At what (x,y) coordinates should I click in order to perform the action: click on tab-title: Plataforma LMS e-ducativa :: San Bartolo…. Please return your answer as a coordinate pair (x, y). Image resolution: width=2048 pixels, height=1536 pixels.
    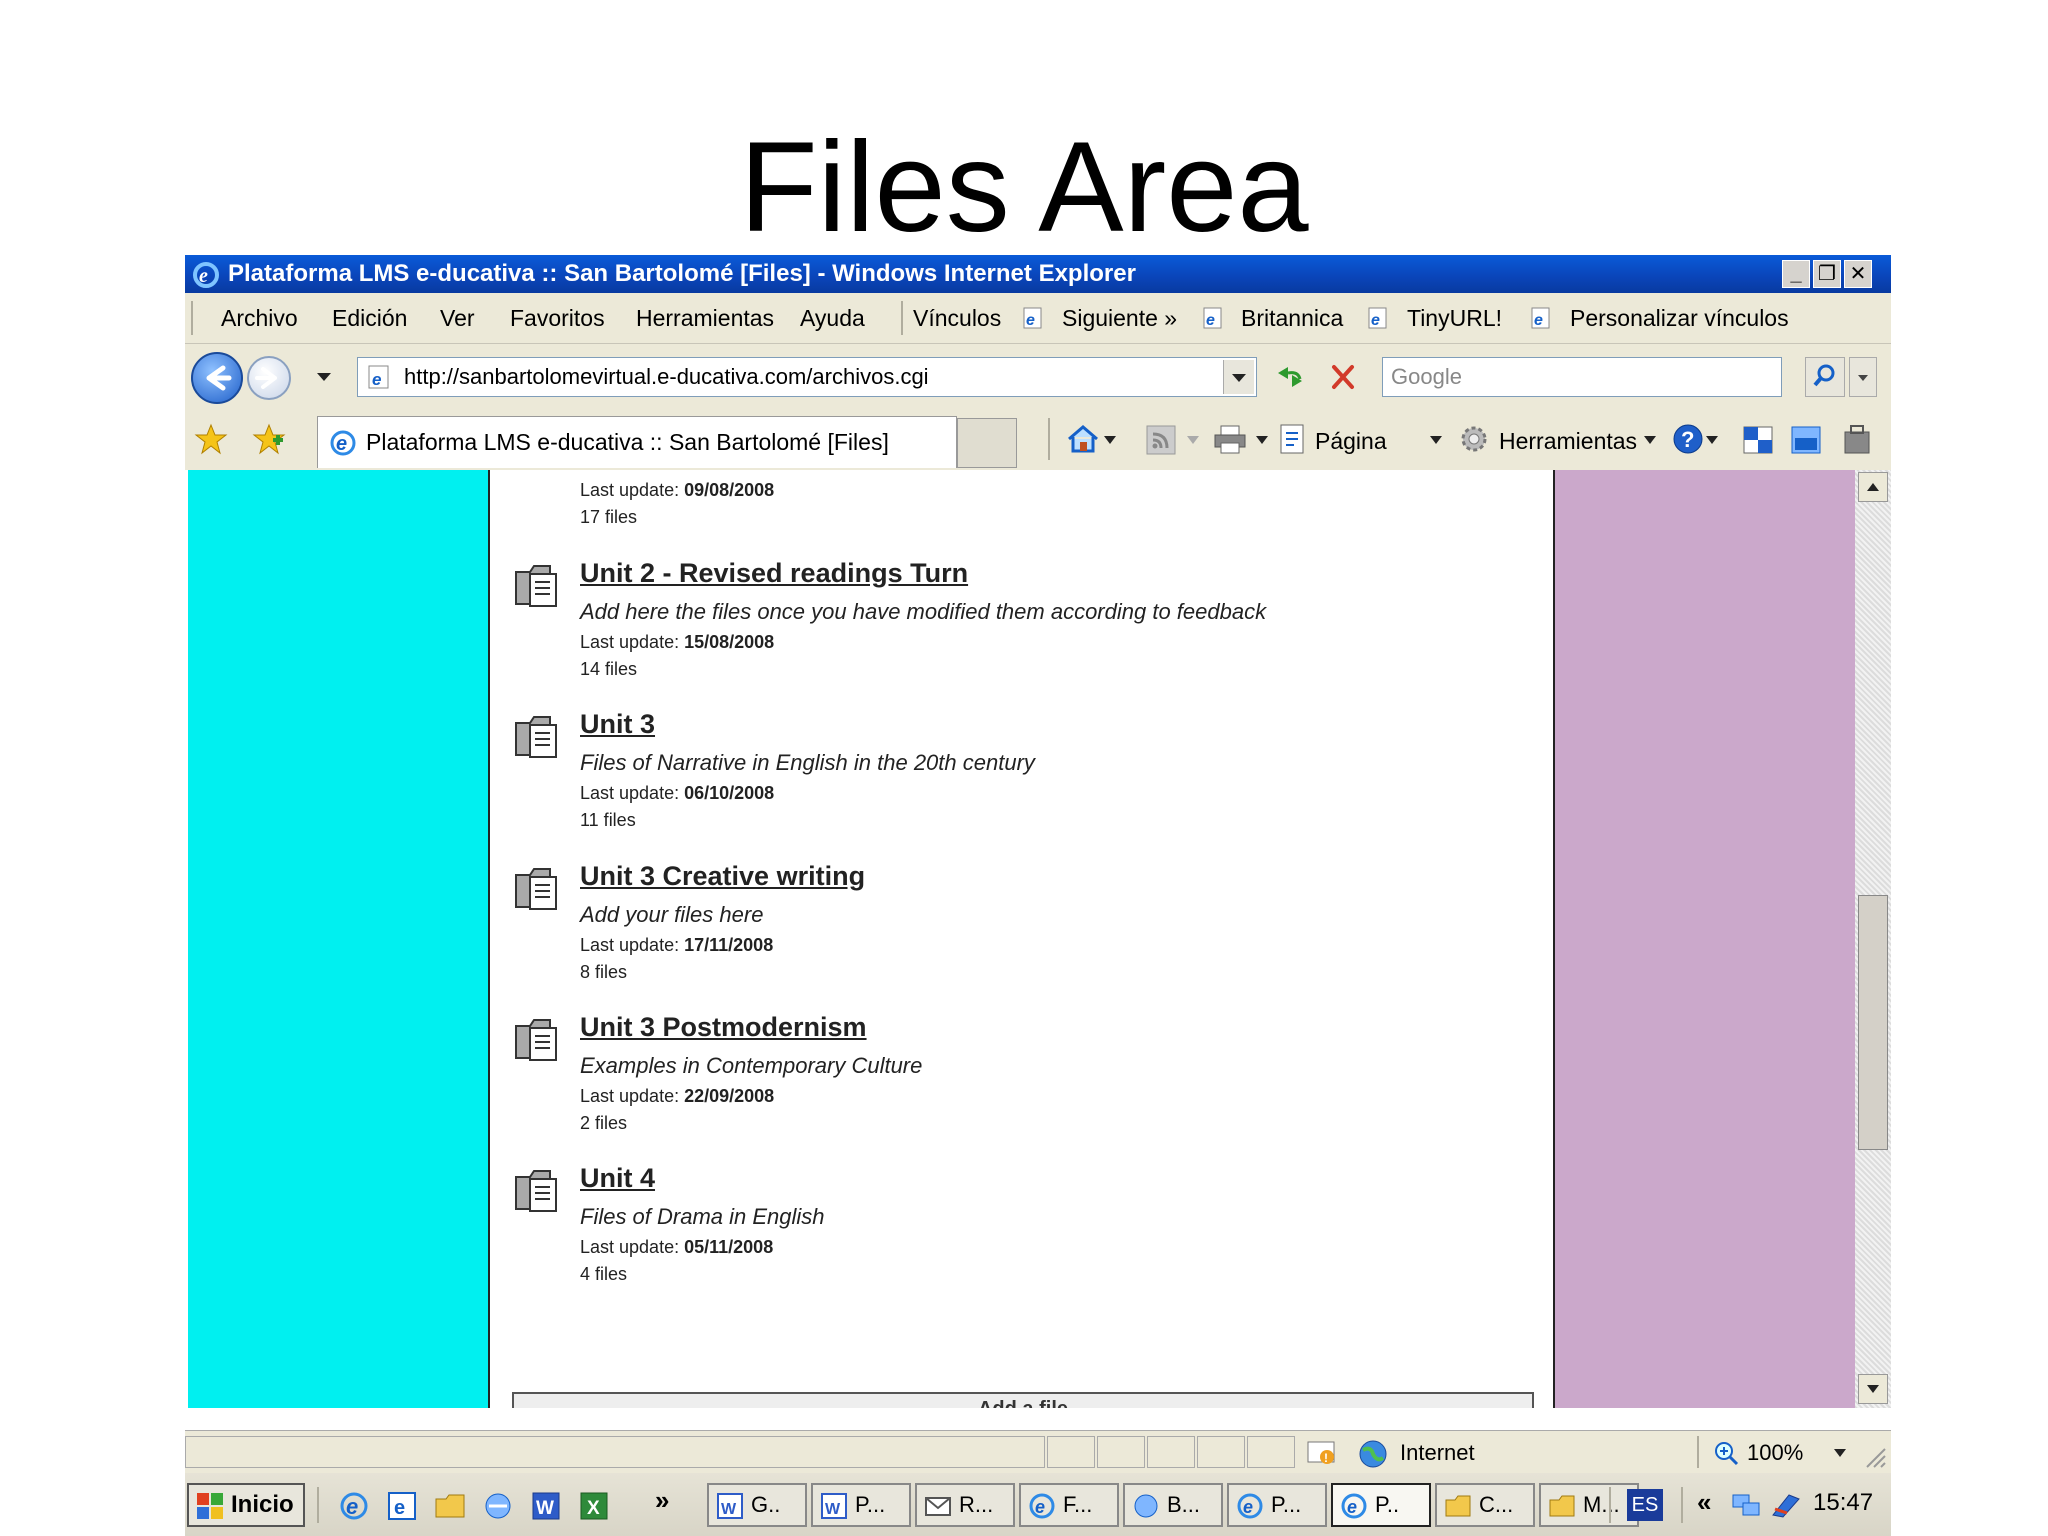
    Looking at the image, I should click on (627, 442).